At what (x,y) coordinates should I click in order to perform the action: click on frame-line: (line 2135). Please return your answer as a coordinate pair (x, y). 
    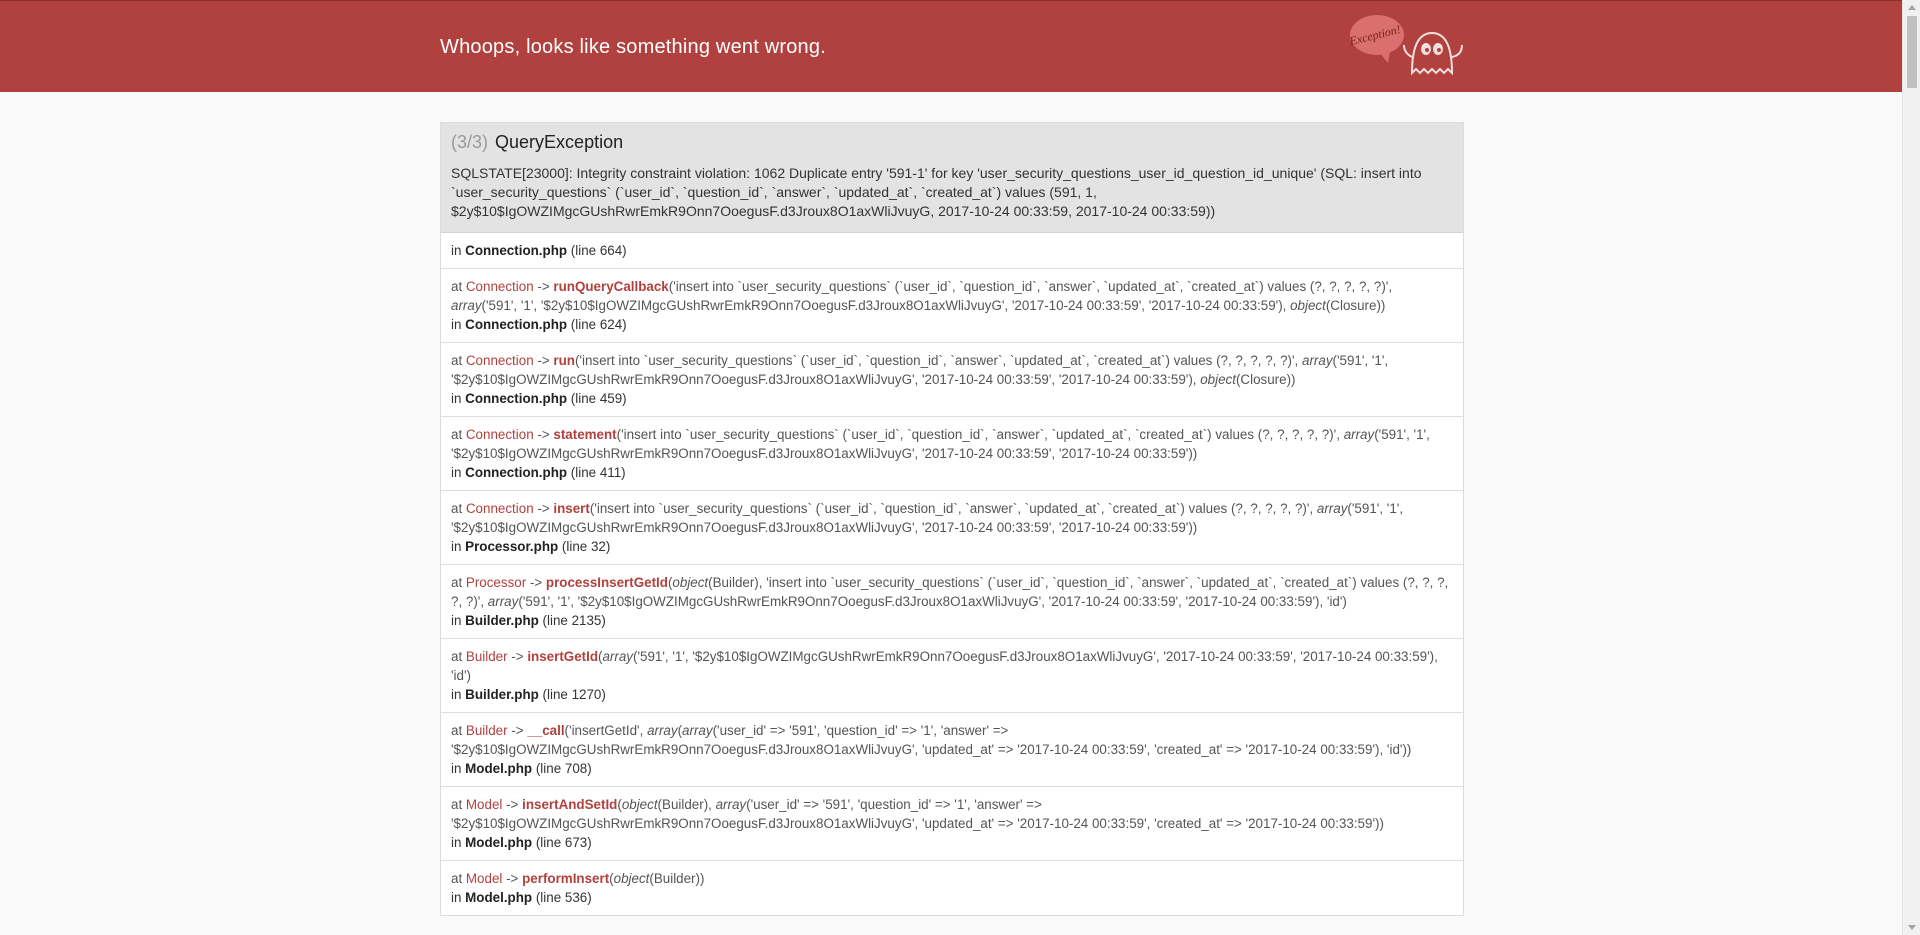
    Looking at the image, I should click on (574, 620).